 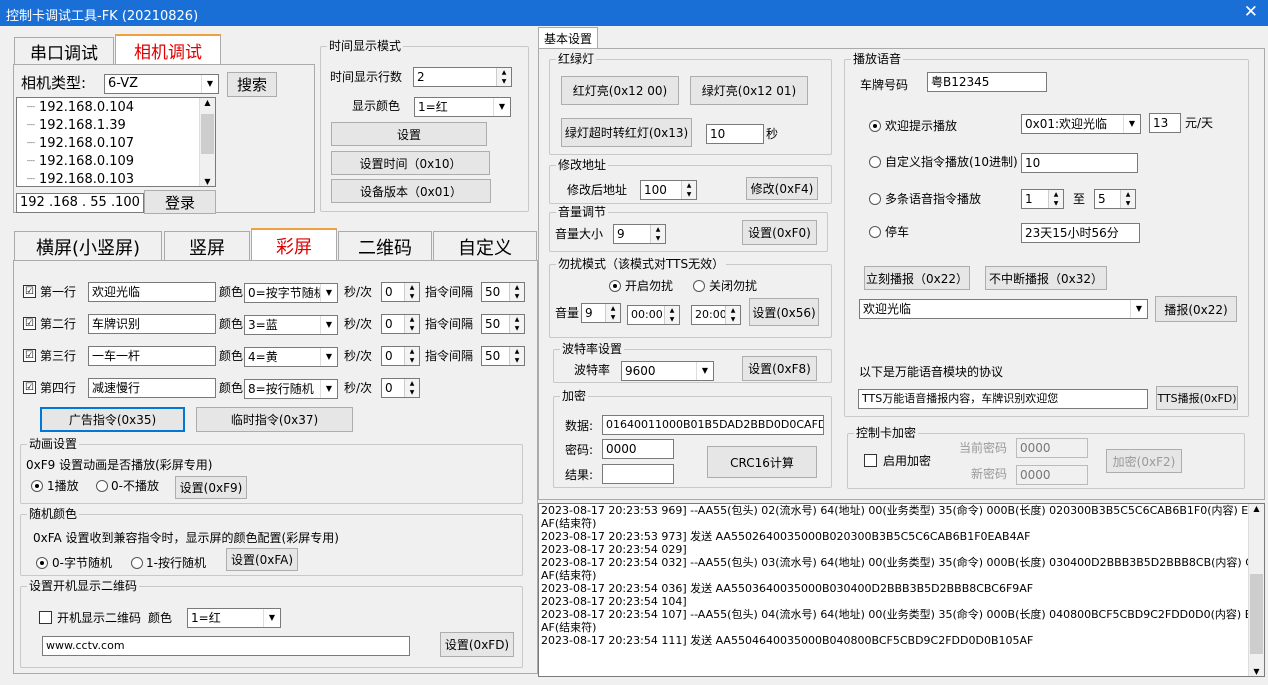 What do you see at coordinates (503, 324) in the screenshot?
I see `line2-interval-spinner: 50 ▲ ▼` at bounding box center [503, 324].